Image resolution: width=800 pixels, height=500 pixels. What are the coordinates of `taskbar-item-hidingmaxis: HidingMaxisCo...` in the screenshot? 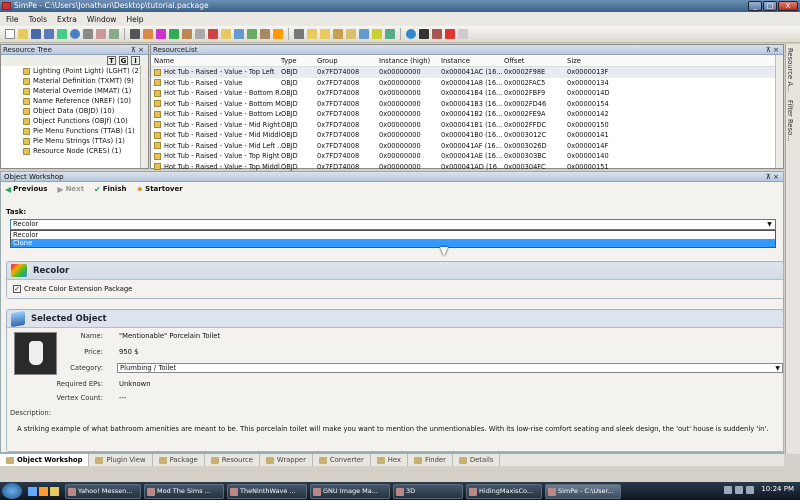 It's located at (504, 491).